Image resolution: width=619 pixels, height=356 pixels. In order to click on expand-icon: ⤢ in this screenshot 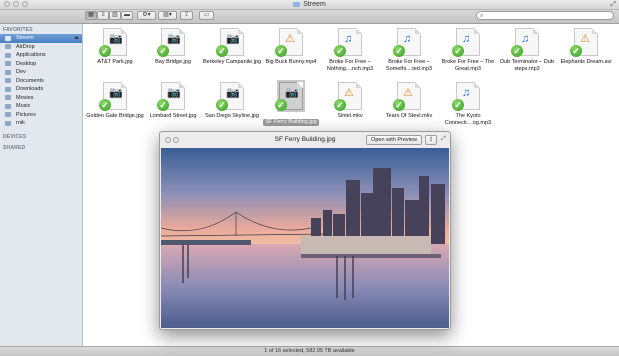, I will do `click(443, 139)`.